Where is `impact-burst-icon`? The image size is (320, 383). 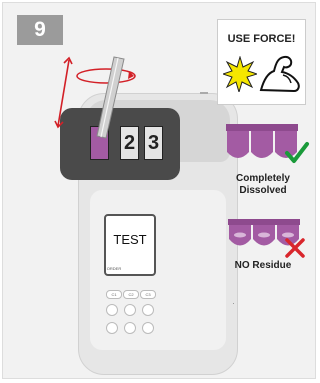 impact-burst-icon is located at coordinates (240, 74).